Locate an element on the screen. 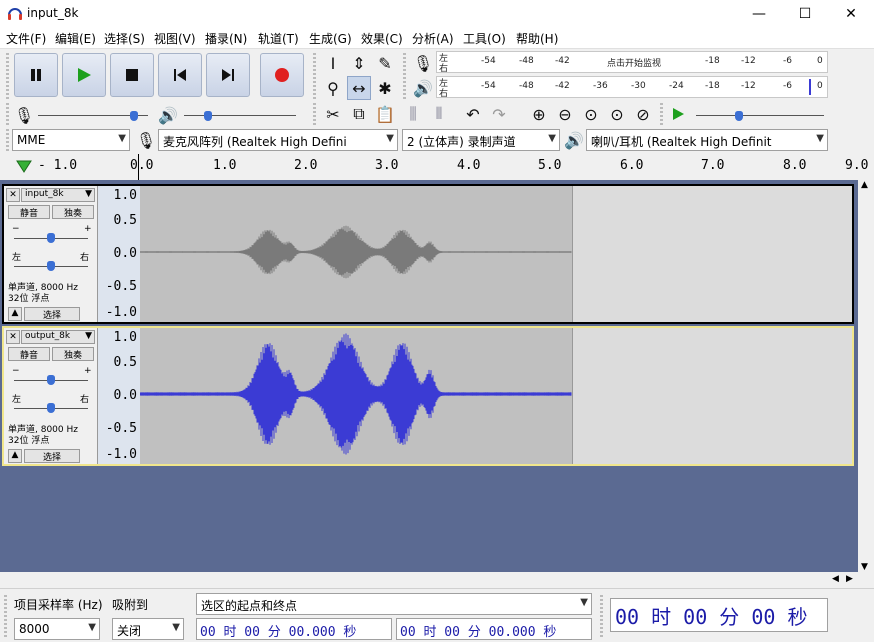 Image resolution: width=874 pixels, height=642 pixels. record-meter-button: 🎙 is located at coordinates (423, 63).